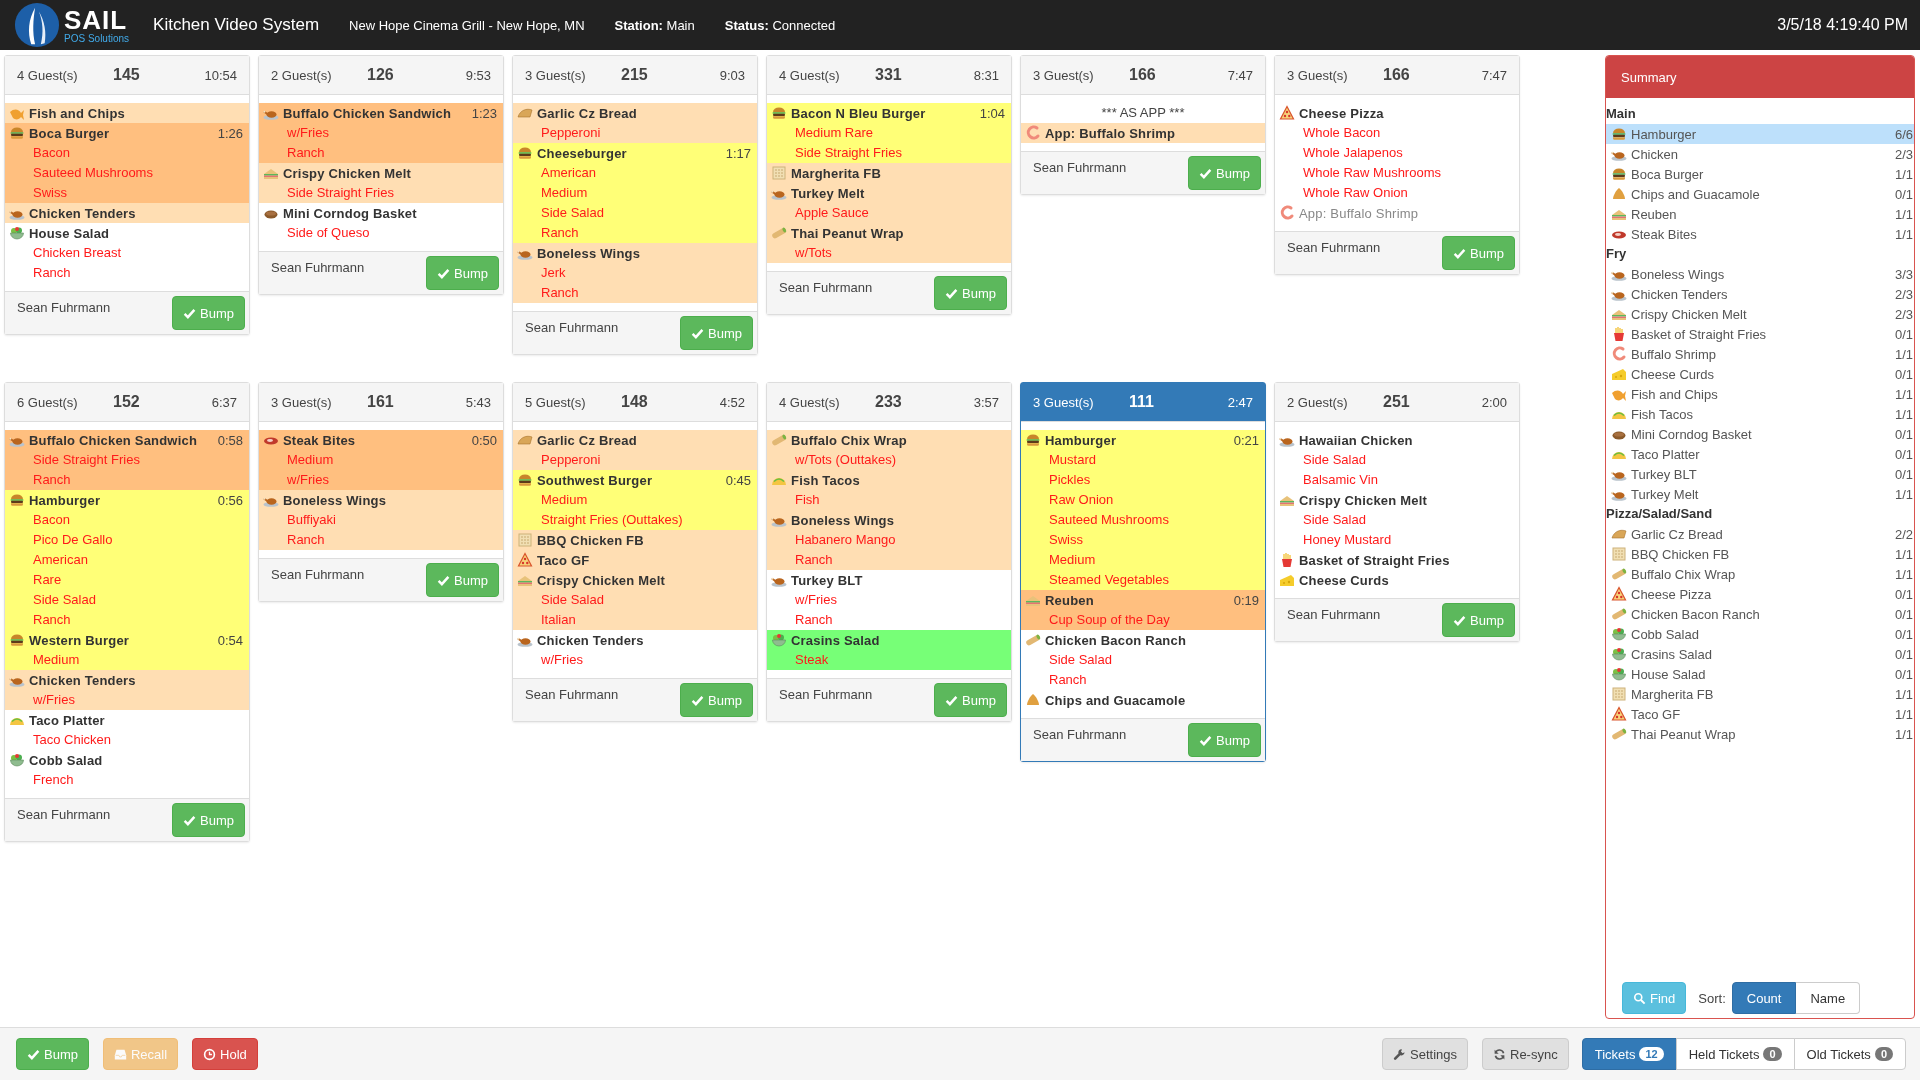 This screenshot has height=1080, width=1920. I want to click on modifier-text: American, so click(60, 560).